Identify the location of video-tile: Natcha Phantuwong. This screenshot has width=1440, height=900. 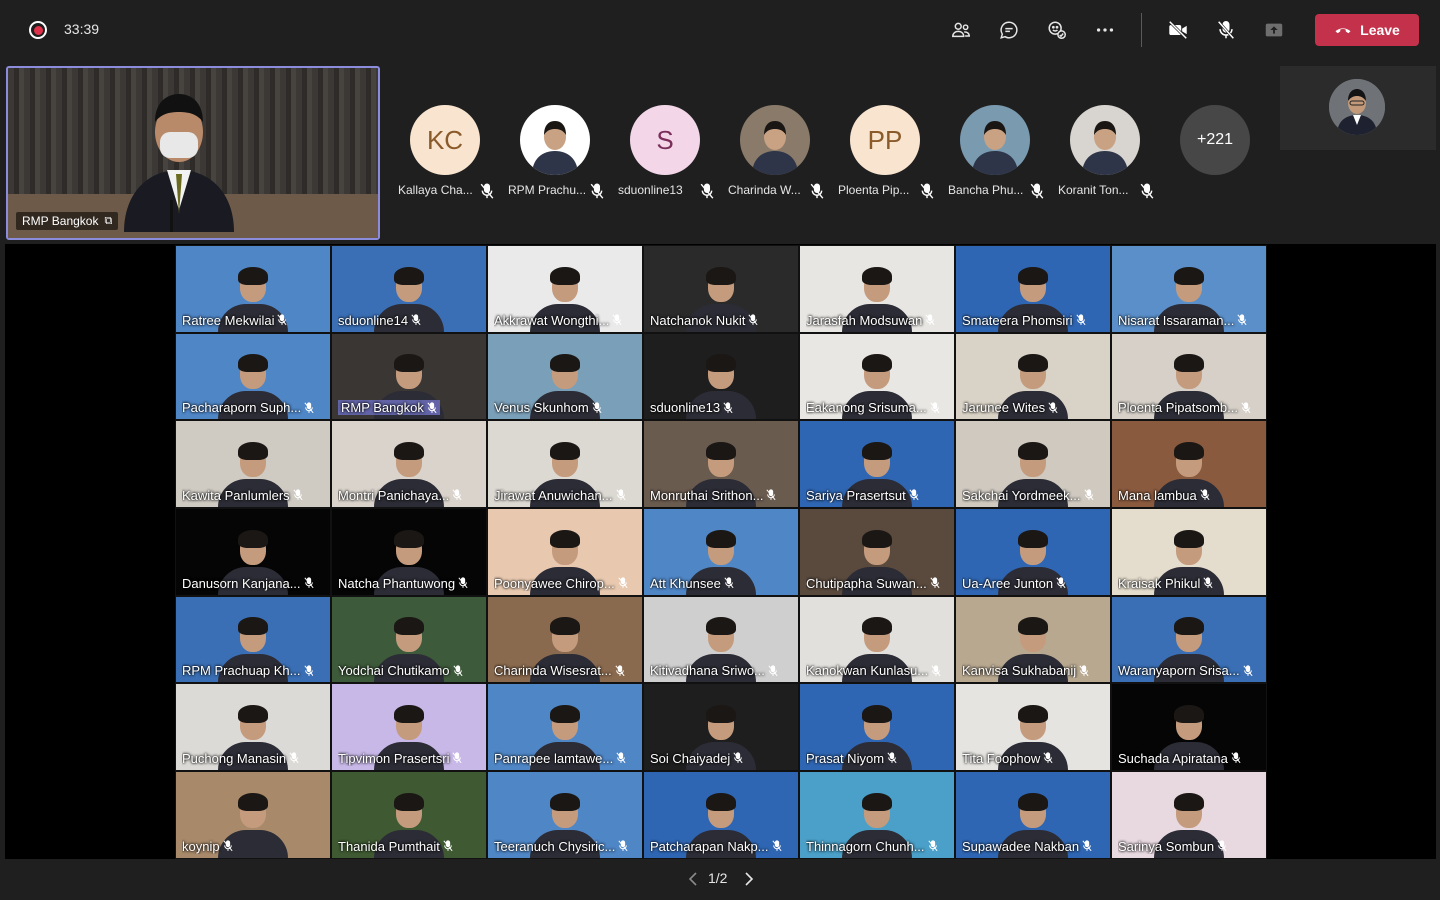
(409, 552).